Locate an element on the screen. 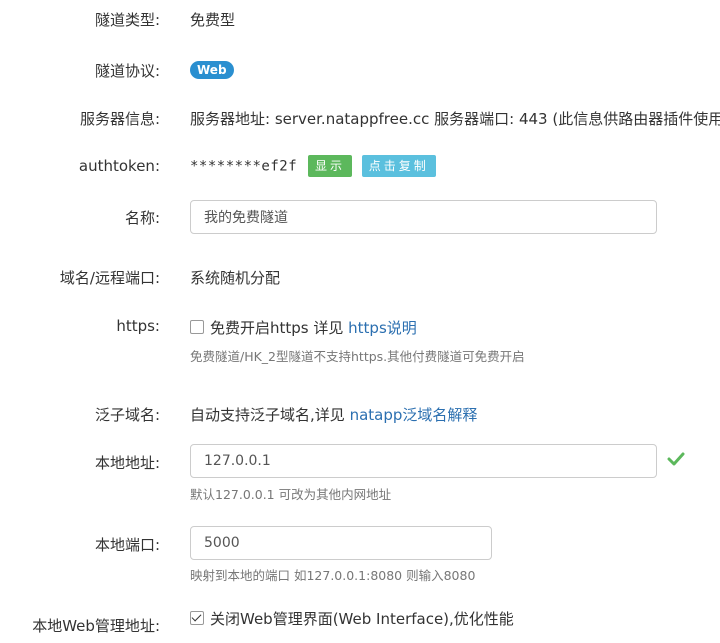 The image size is (720, 643). https-help-link: https说明 is located at coordinates (382, 328).